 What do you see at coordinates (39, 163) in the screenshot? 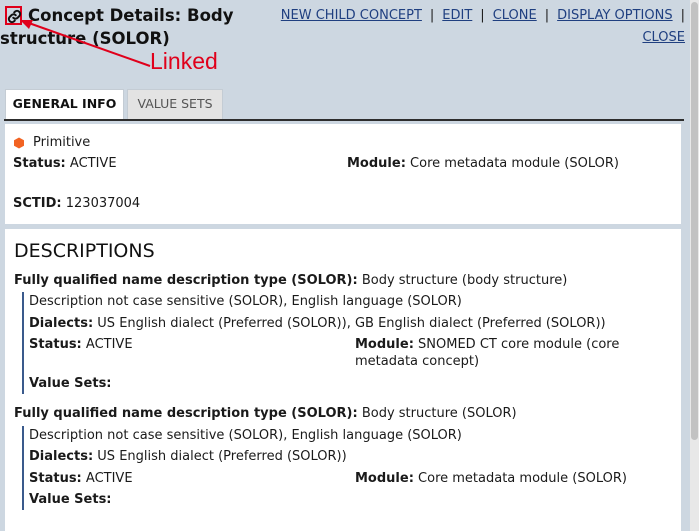
I see `status-label: Status:` at bounding box center [39, 163].